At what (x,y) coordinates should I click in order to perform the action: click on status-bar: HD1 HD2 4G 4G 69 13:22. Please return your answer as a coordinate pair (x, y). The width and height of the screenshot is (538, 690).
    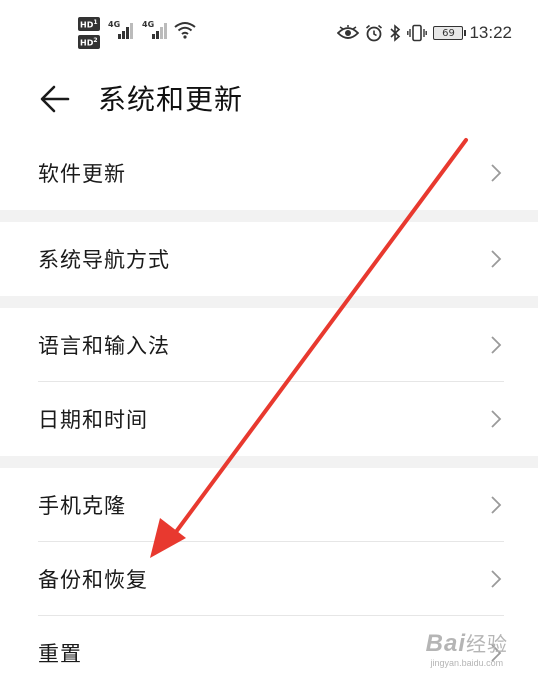
    Looking at the image, I should click on (269, 33).